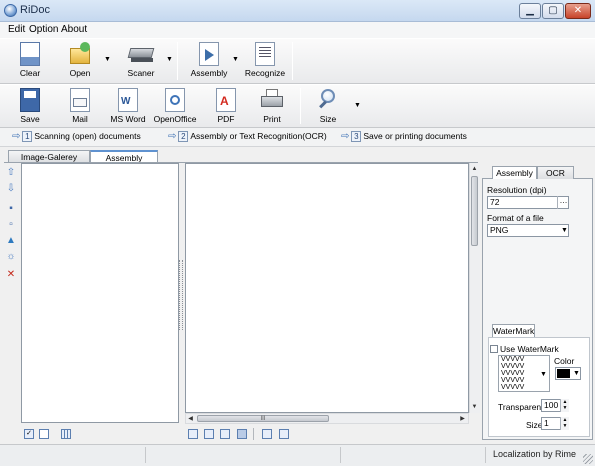  I want to click on assembly-dropdown-icon: ▼, so click(235, 59).